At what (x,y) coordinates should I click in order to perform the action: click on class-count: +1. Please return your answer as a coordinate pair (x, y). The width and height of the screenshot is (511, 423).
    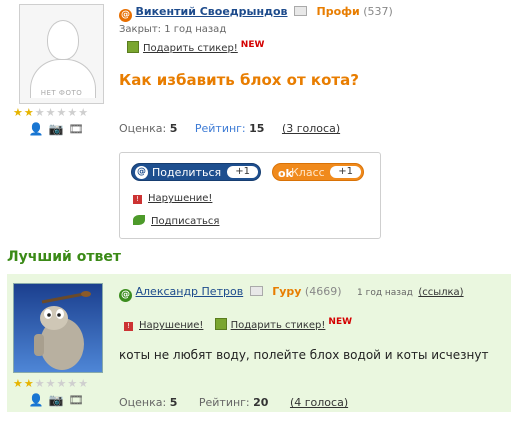
    Looking at the image, I should click on (345, 172).